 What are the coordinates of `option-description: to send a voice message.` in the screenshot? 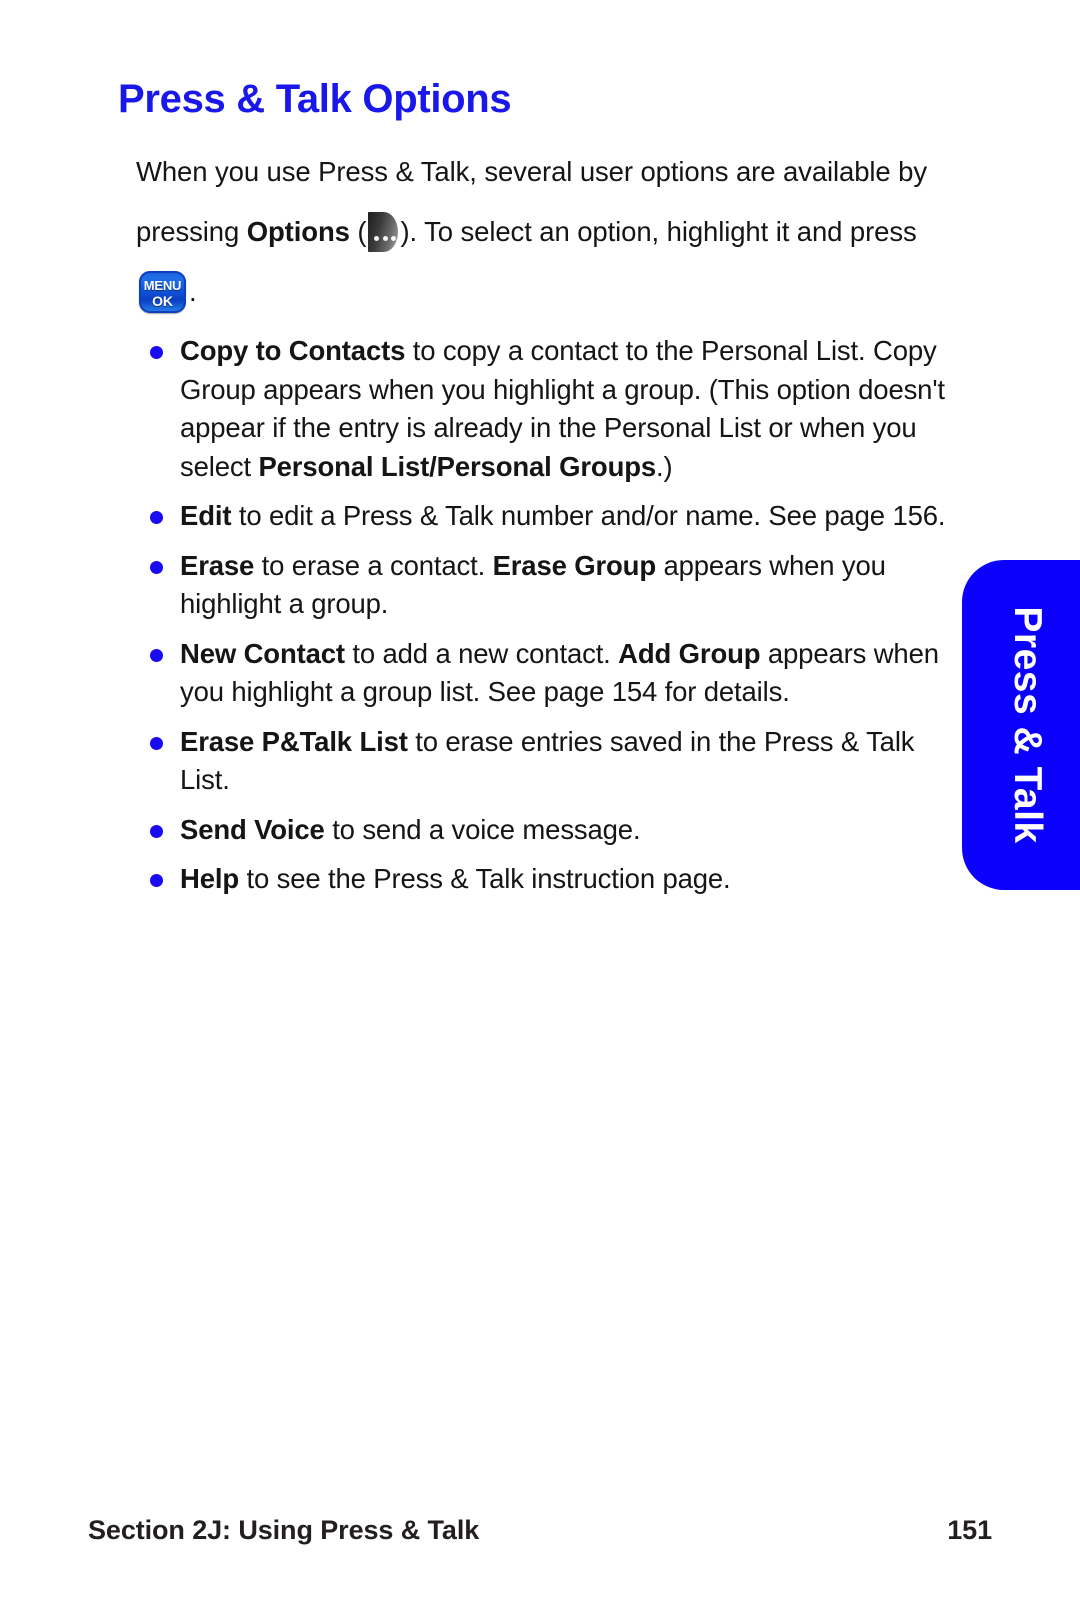 It's located at (482, 829).